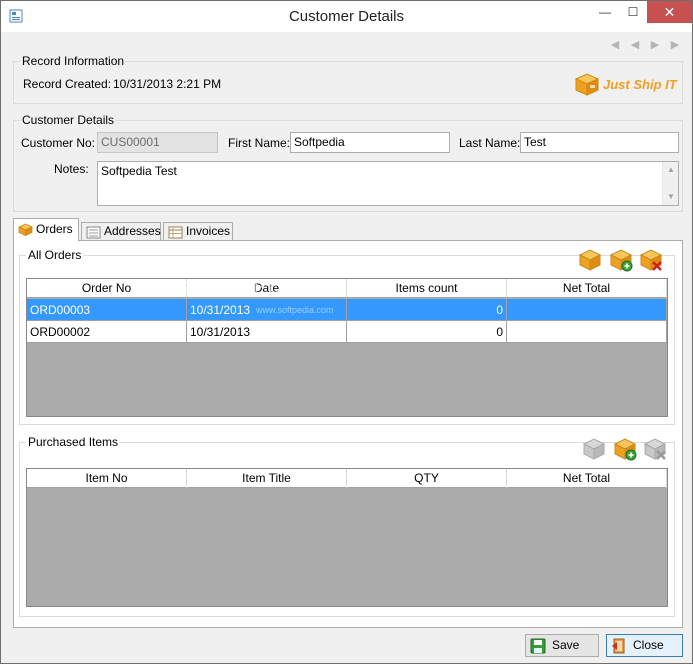 The width and height of the screenshot is (693, 664). I want to click on title-bar: Customer Details — ☐ ✕, so click(346, 16).